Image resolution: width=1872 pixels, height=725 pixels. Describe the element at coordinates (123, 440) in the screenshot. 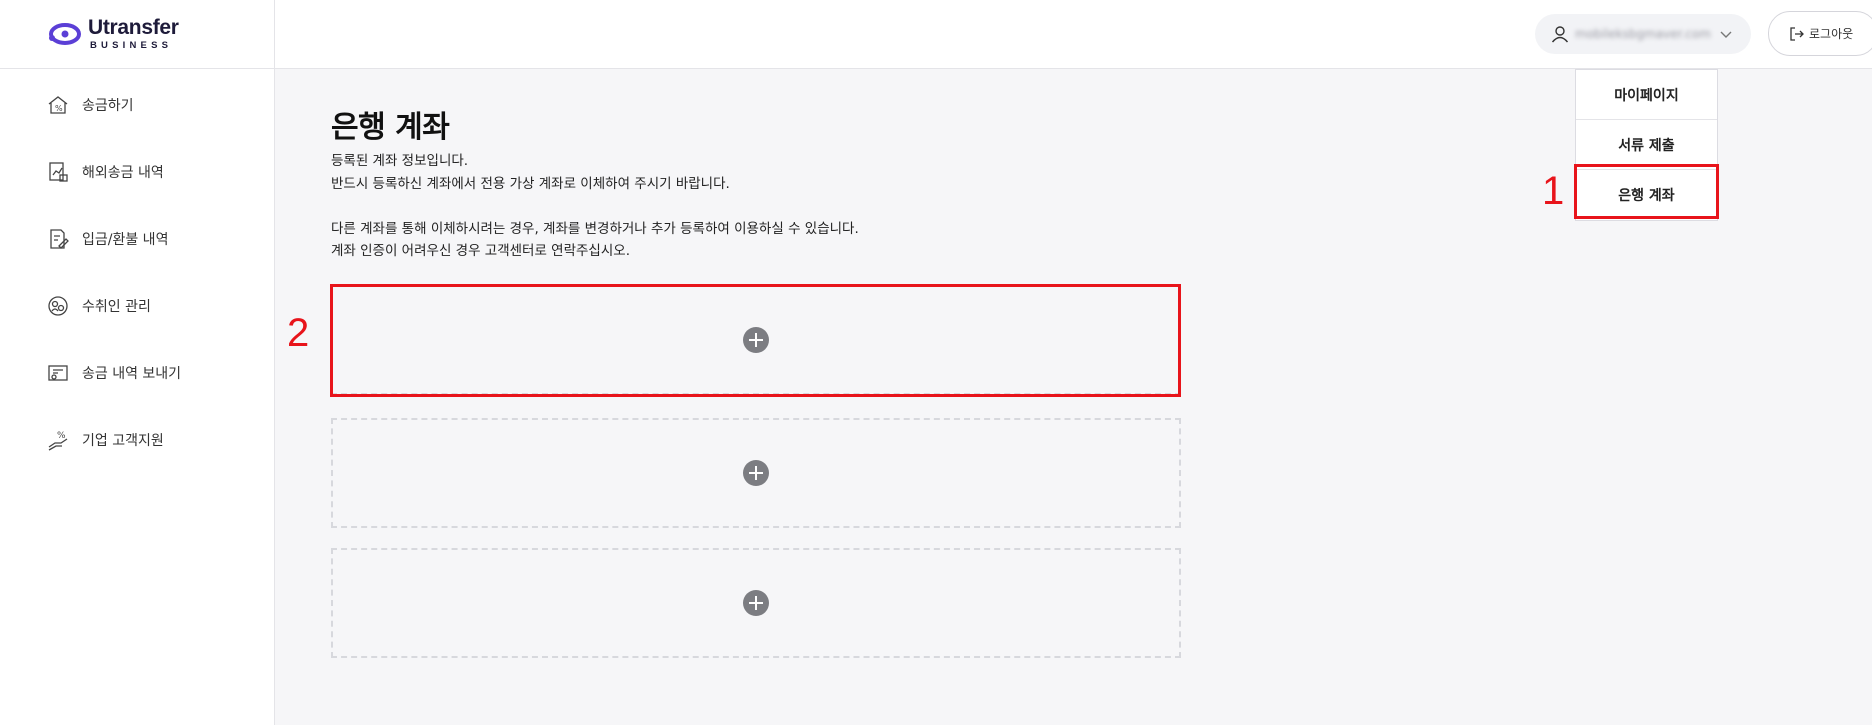

I see `sidebar-item-label: 기업 고객지원` at that location.